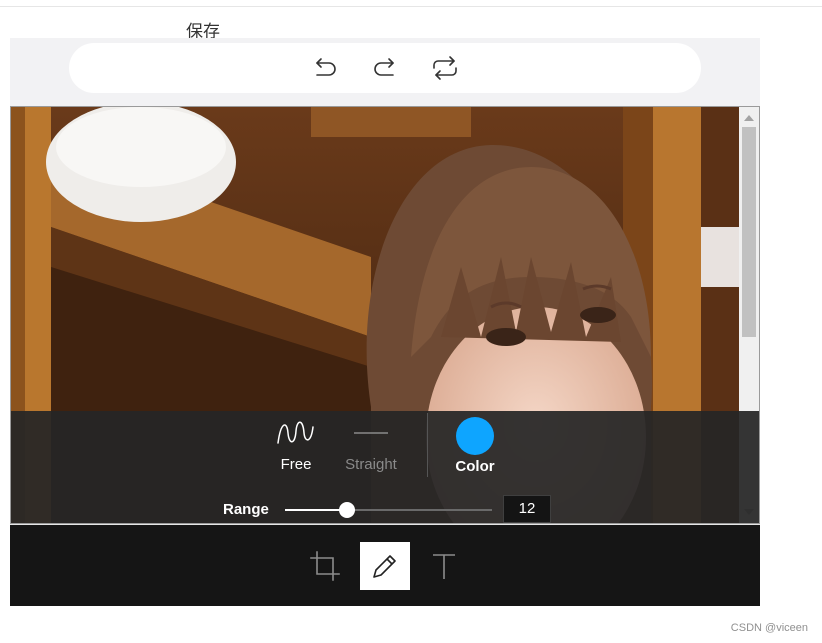 The image size is (822, 643). What do you see at coordinates (316, 510) in the screenshot?
I see `range-slider-fill` at bounding box center [316, 510].